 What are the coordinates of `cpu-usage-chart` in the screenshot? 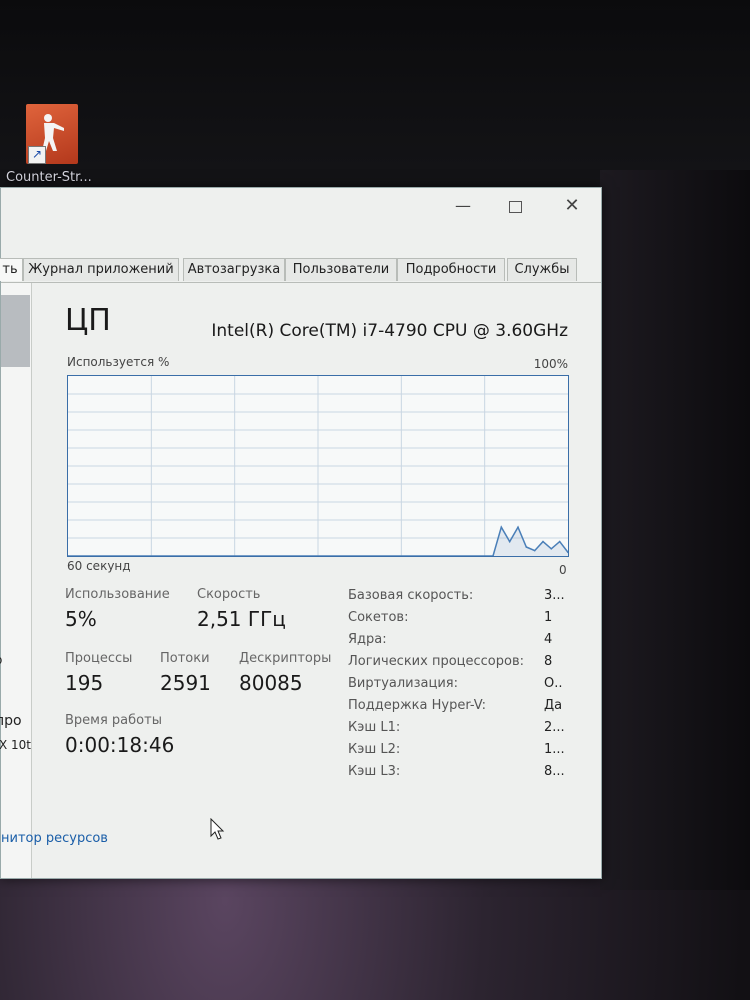 It's located at (318, 466).